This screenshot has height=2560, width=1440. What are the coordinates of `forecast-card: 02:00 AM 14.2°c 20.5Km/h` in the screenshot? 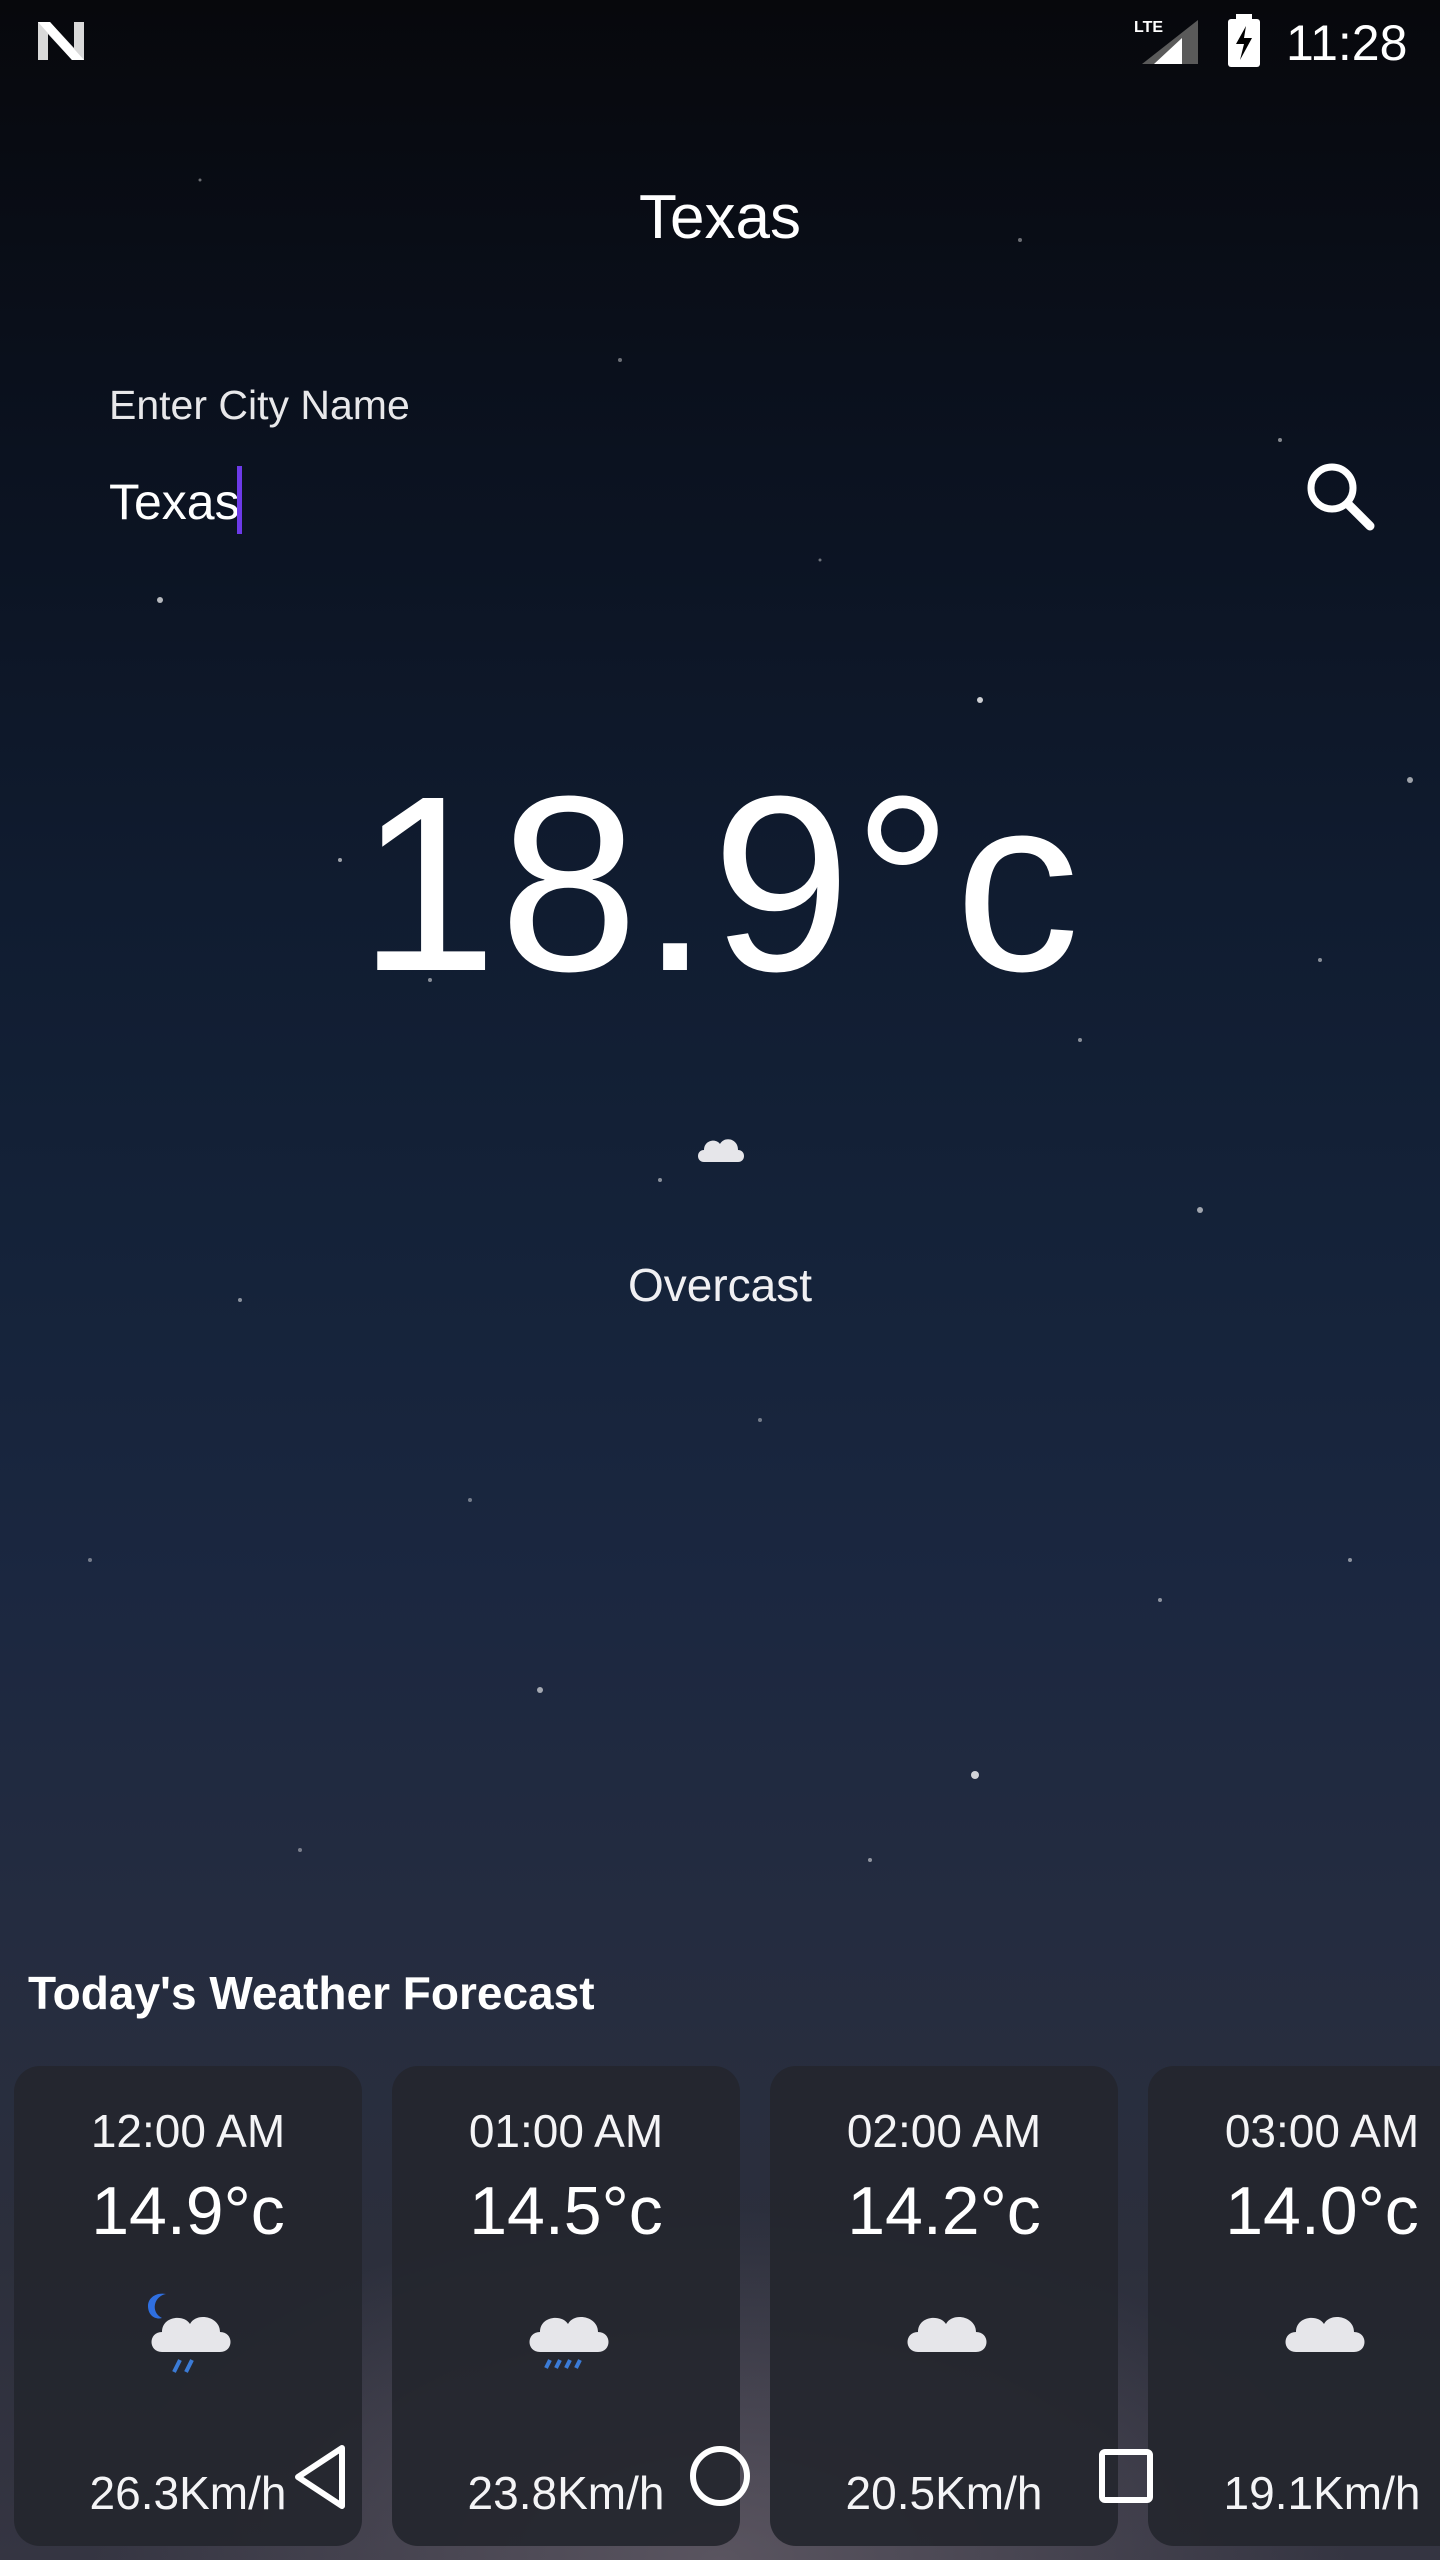 It's located at (944, 2306).